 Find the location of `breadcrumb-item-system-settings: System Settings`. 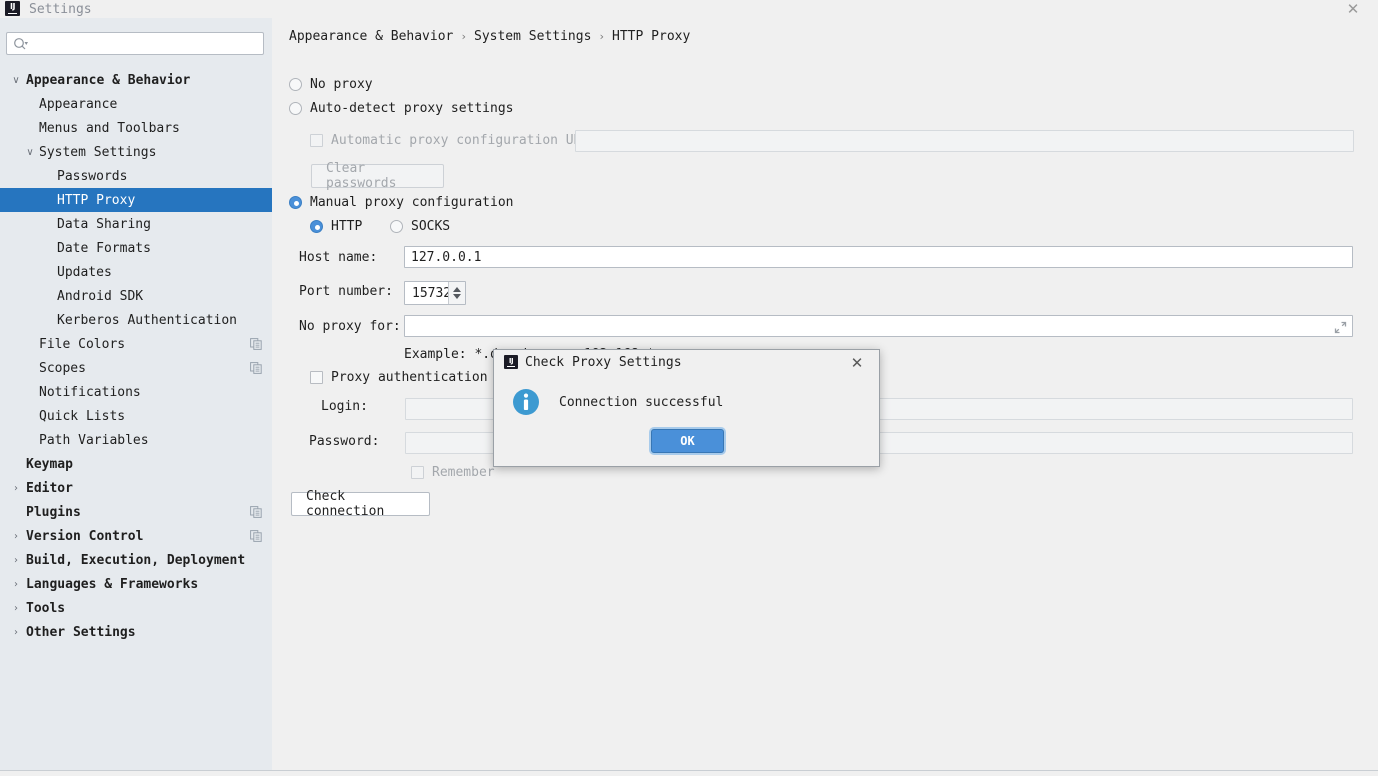

breadcrumb-item-system-settings: System Settings is located at coordinates (532, 36).